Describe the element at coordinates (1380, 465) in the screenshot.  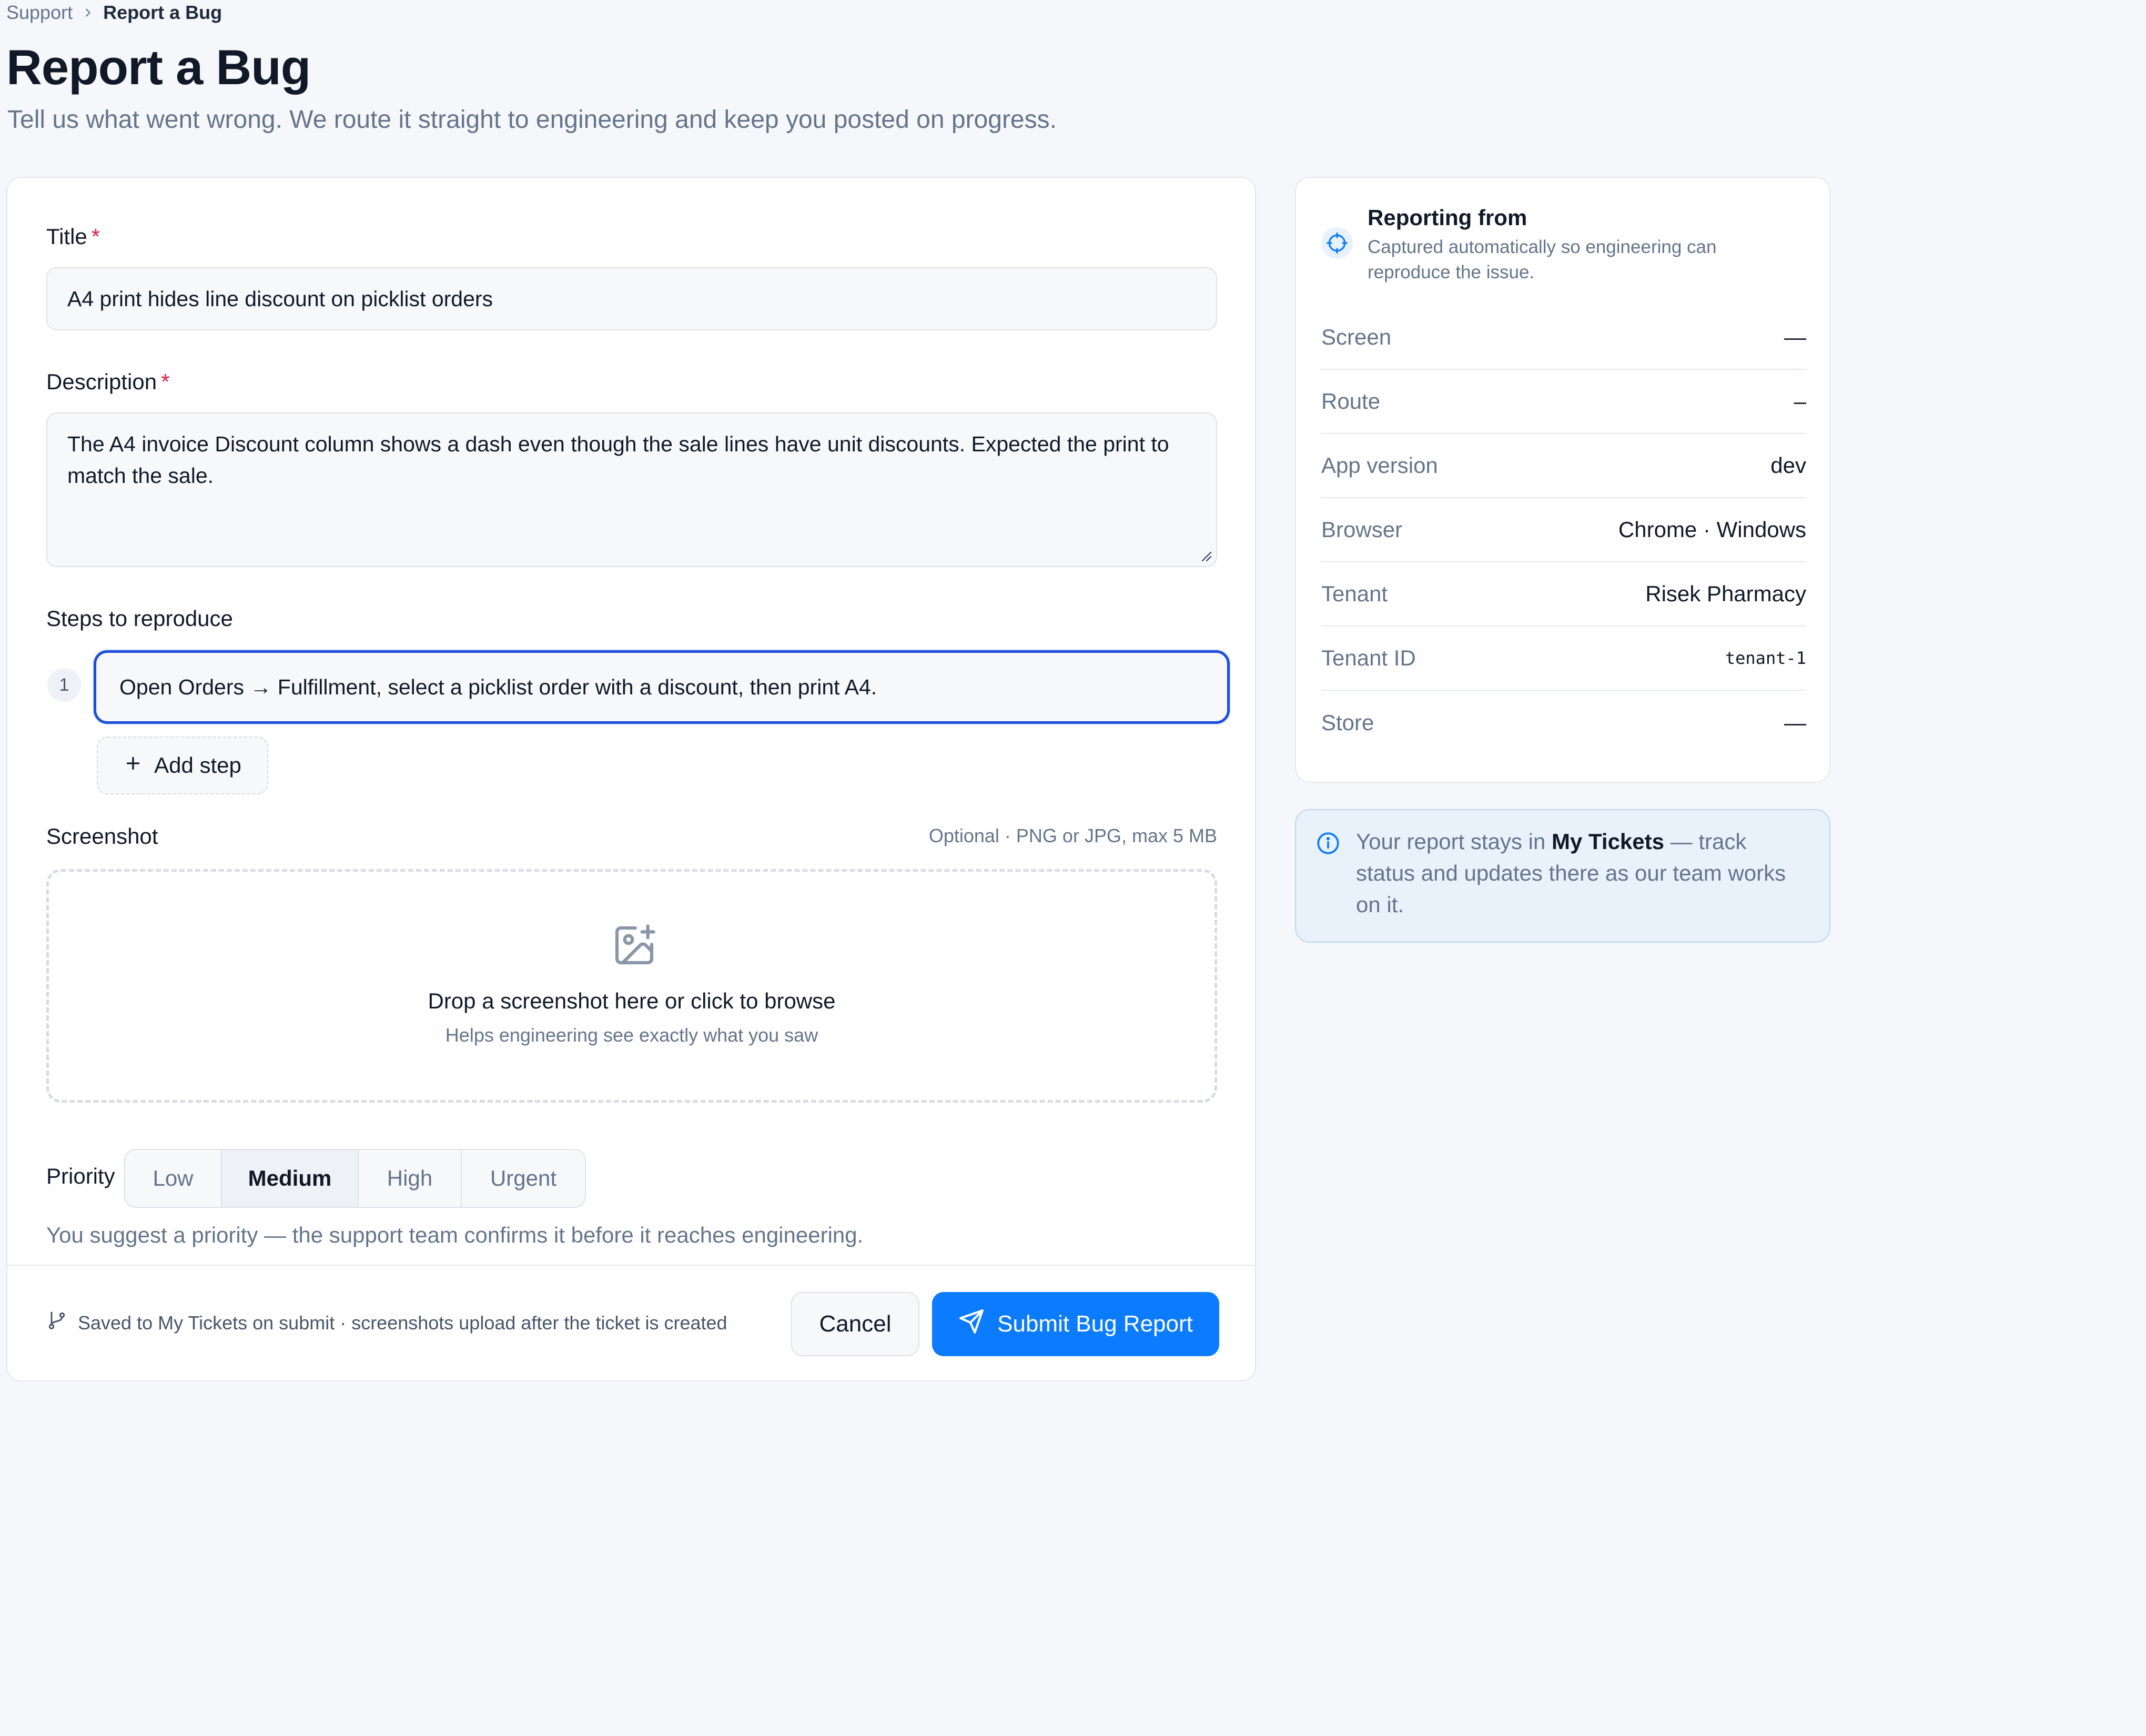
I see `context-key: App version` at that location.